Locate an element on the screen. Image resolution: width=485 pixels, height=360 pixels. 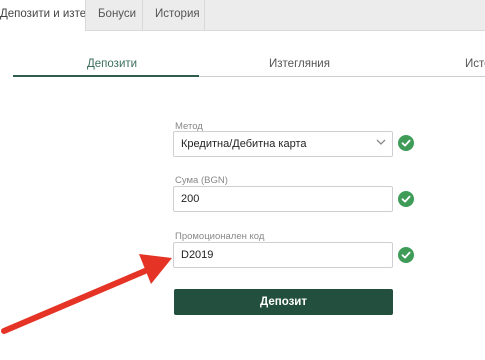
promo-code-value: D2019 is located at coordinates (197, 255).